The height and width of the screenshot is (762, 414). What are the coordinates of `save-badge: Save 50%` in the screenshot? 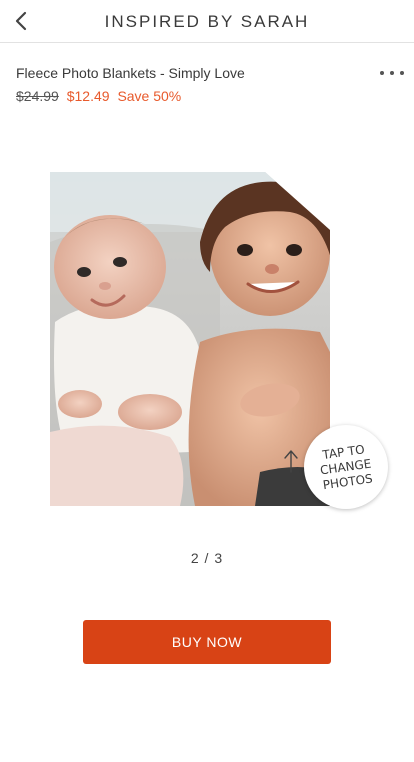 It's located at (149, 96).